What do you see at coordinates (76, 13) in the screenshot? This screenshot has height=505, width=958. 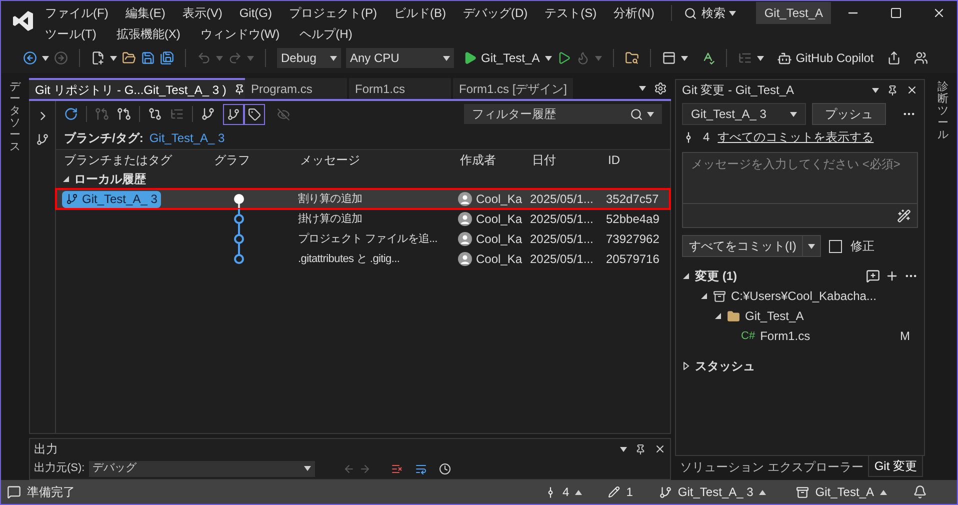 I see `menu-item: ファイル(F)` at bounding box center [76, 13].